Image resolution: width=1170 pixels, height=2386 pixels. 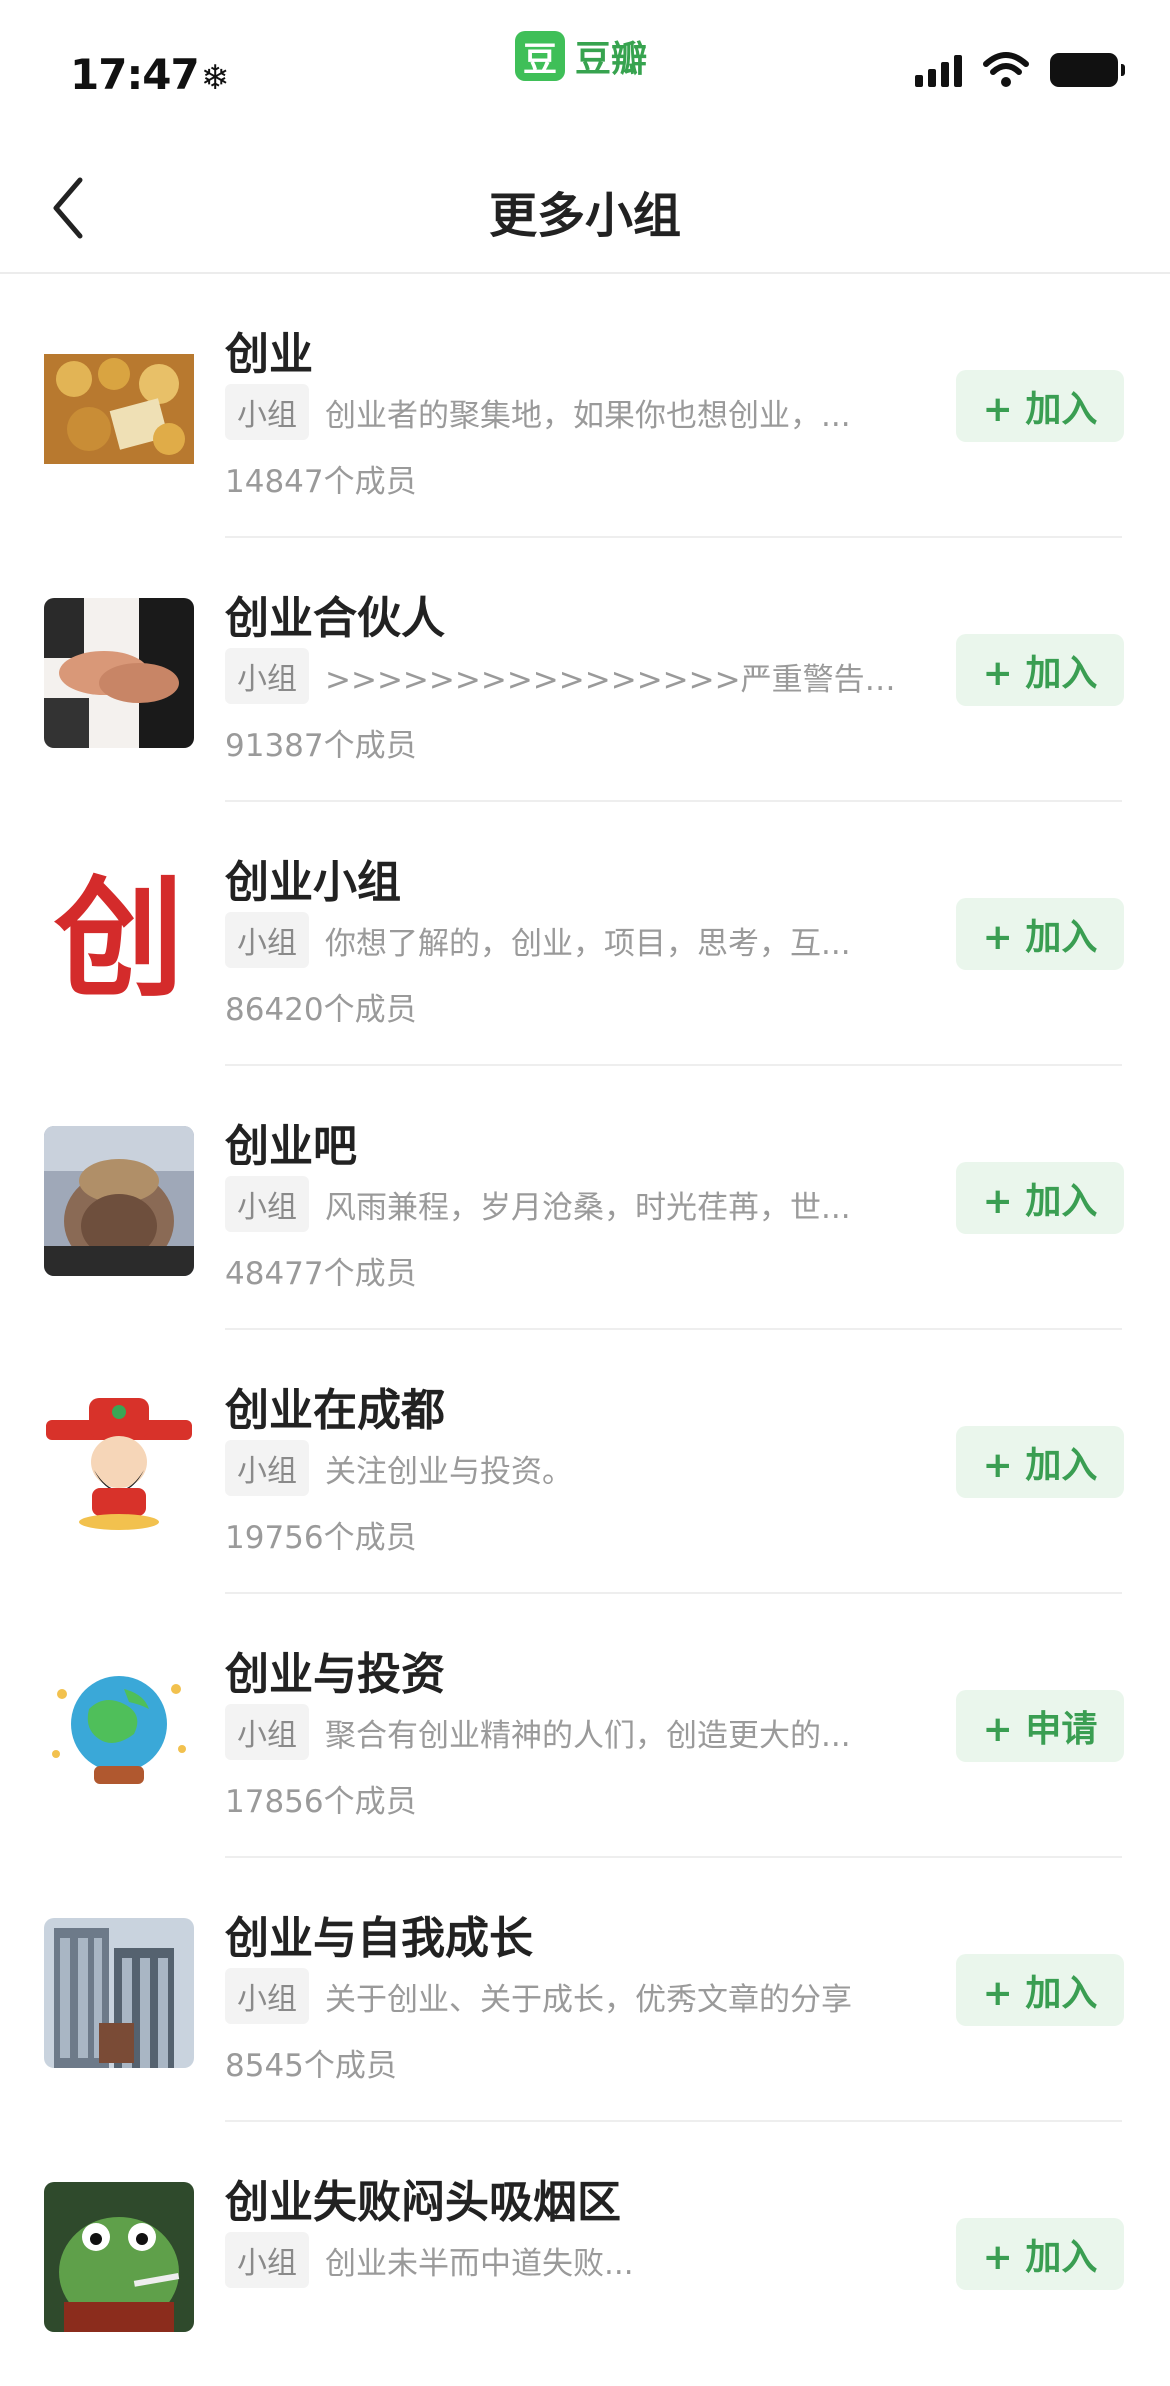 I want to click on member-count: 86420个成员, so click(x=321, y=1010).